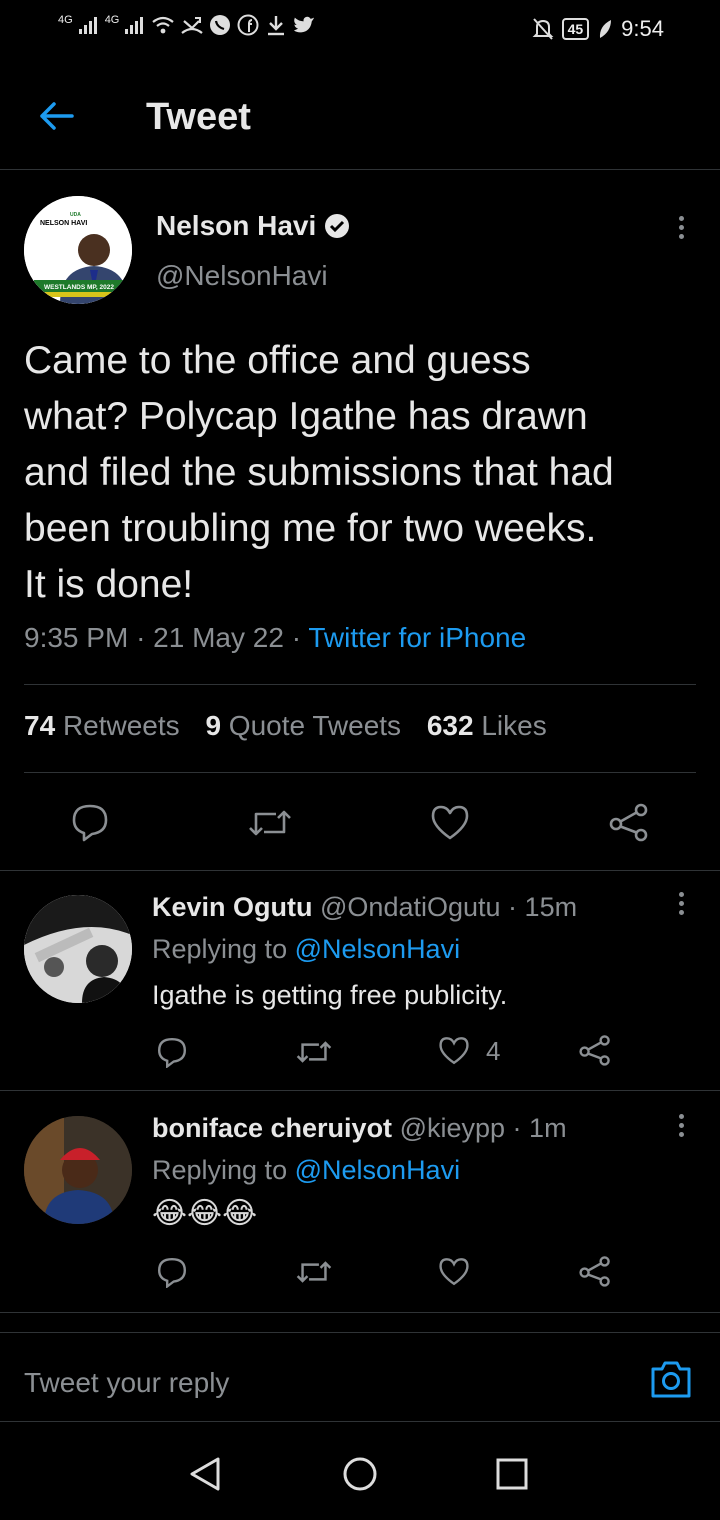 The width and height of the screenshot is (720, 1520). Describe the element at coordinates (56, 116) in the screenshot. I see `back-arrow-icon` at that location.